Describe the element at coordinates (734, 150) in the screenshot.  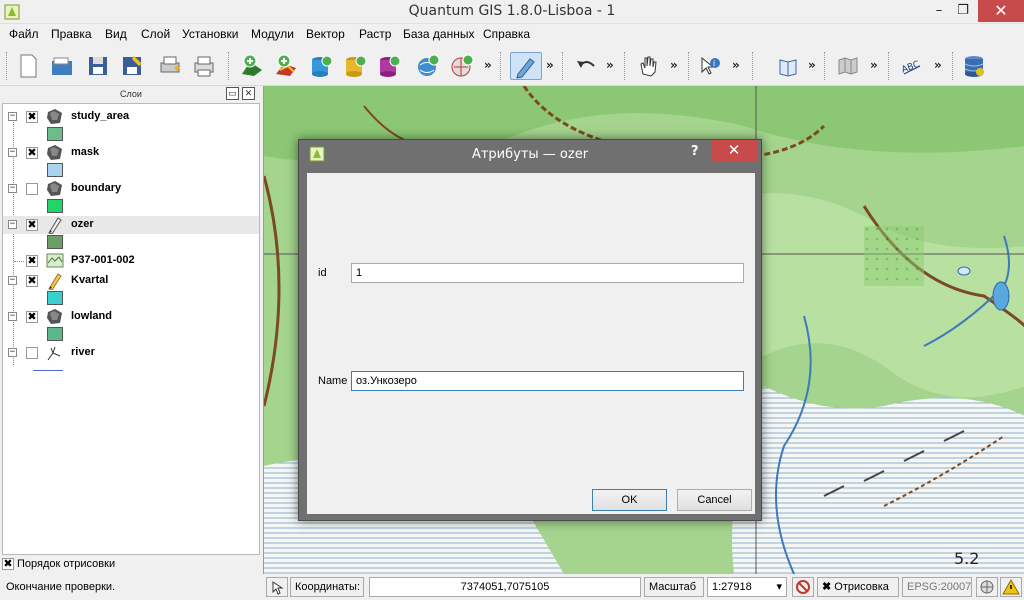
I see `dialog-close-button: ✕` at that location.